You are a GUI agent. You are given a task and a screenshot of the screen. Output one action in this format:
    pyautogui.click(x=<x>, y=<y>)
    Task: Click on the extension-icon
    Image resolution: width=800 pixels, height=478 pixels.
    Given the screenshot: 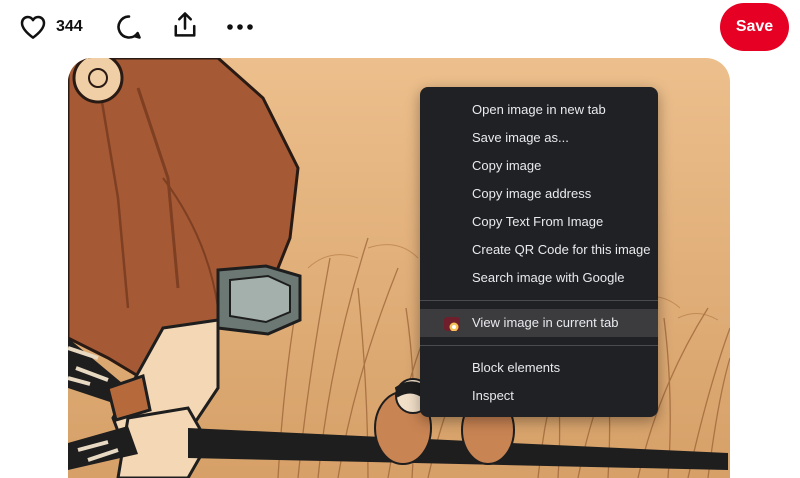 What is the action you would take?
    pyautogui.click(x=452, y=323)
    